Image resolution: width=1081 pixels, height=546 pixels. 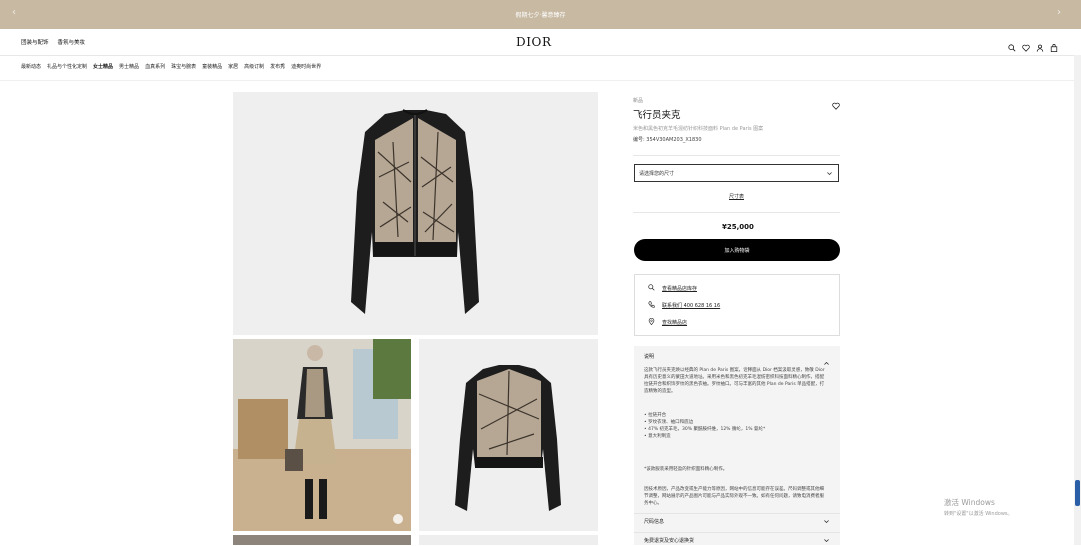 What do you see at coordinates (1077, 300) in the screenshot?
I see `page-scrollbar` at bounding box center [1077, 300].